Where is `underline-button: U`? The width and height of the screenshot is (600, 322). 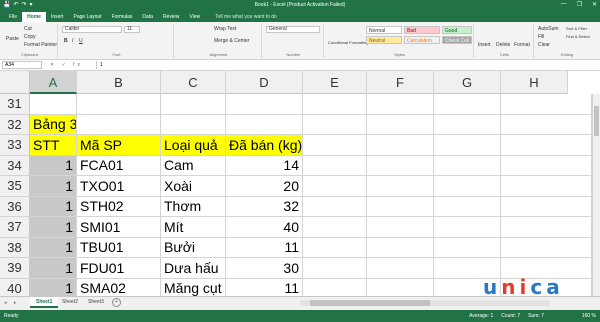 underline-button: U is located at coordinates (81, 41).